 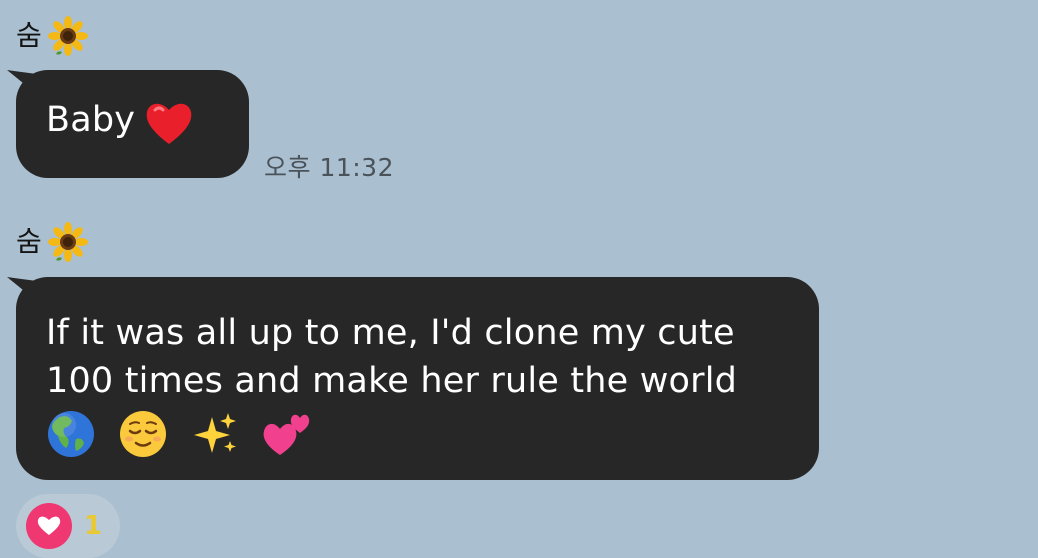 I want to click on reaction-chip: 1, so click(x=68, y=526).